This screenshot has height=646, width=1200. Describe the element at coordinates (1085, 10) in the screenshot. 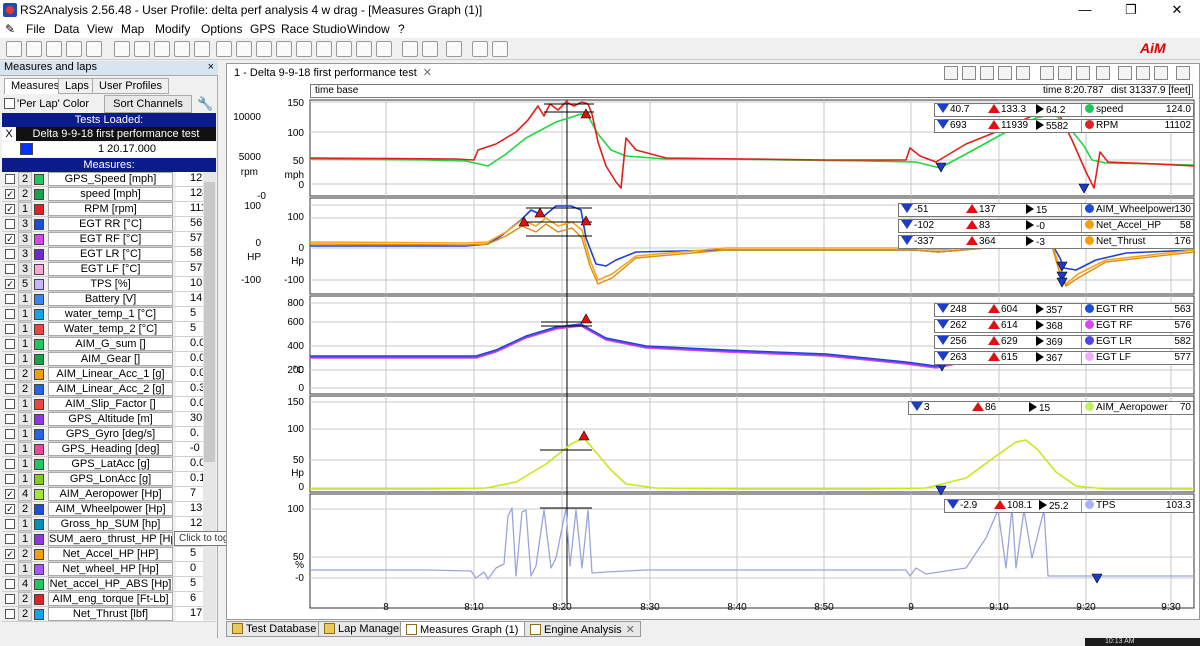

I see `minimize-button: —` at that location.